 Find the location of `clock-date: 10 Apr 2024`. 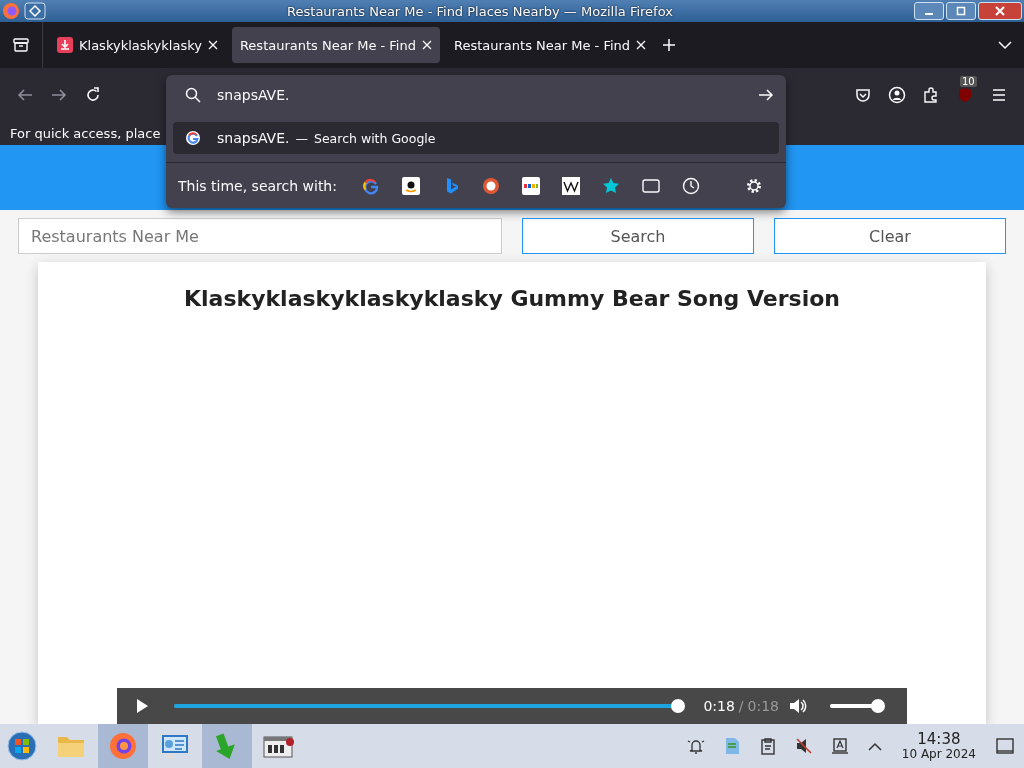

clock-date: 10 Apr 2024 is located at coordinates (938, 754).